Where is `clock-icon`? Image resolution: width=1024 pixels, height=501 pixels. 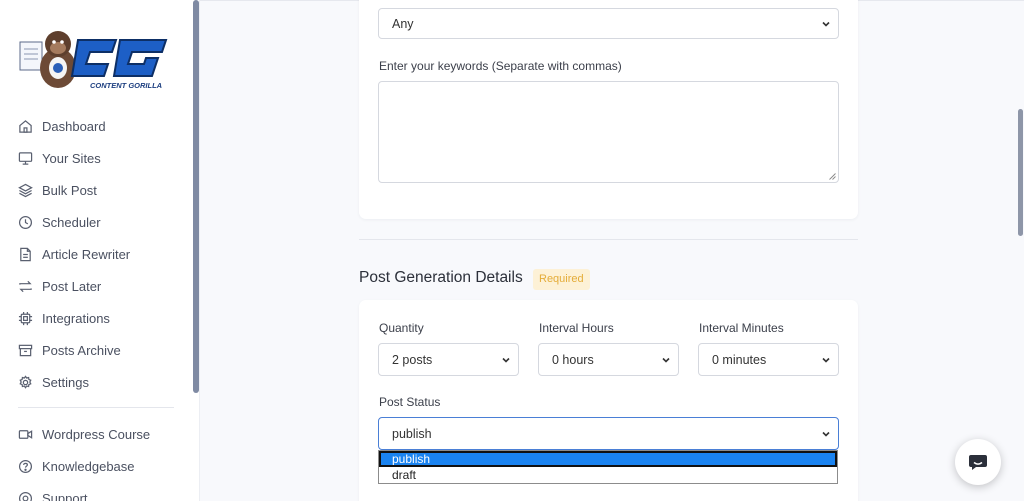
clock-icon is located at coordinates (25, 222).